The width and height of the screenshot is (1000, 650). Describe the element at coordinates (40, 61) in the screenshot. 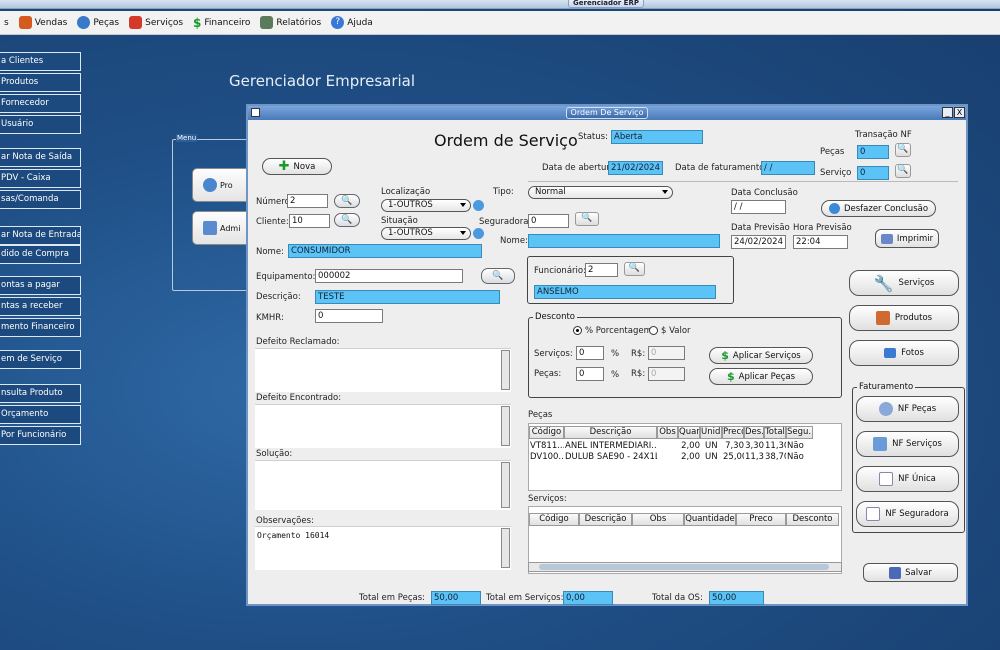

I see `sidebar-item: a Clientes` at that location.